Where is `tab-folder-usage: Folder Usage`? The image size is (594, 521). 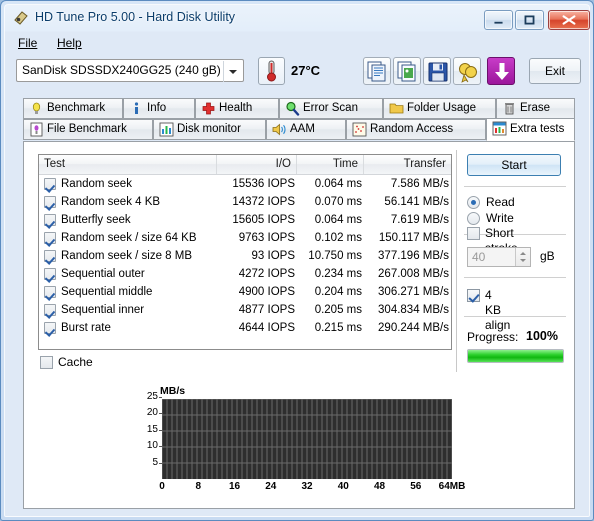 tab-folder-usage: Folder Usage is located at coordinates (439, 108).